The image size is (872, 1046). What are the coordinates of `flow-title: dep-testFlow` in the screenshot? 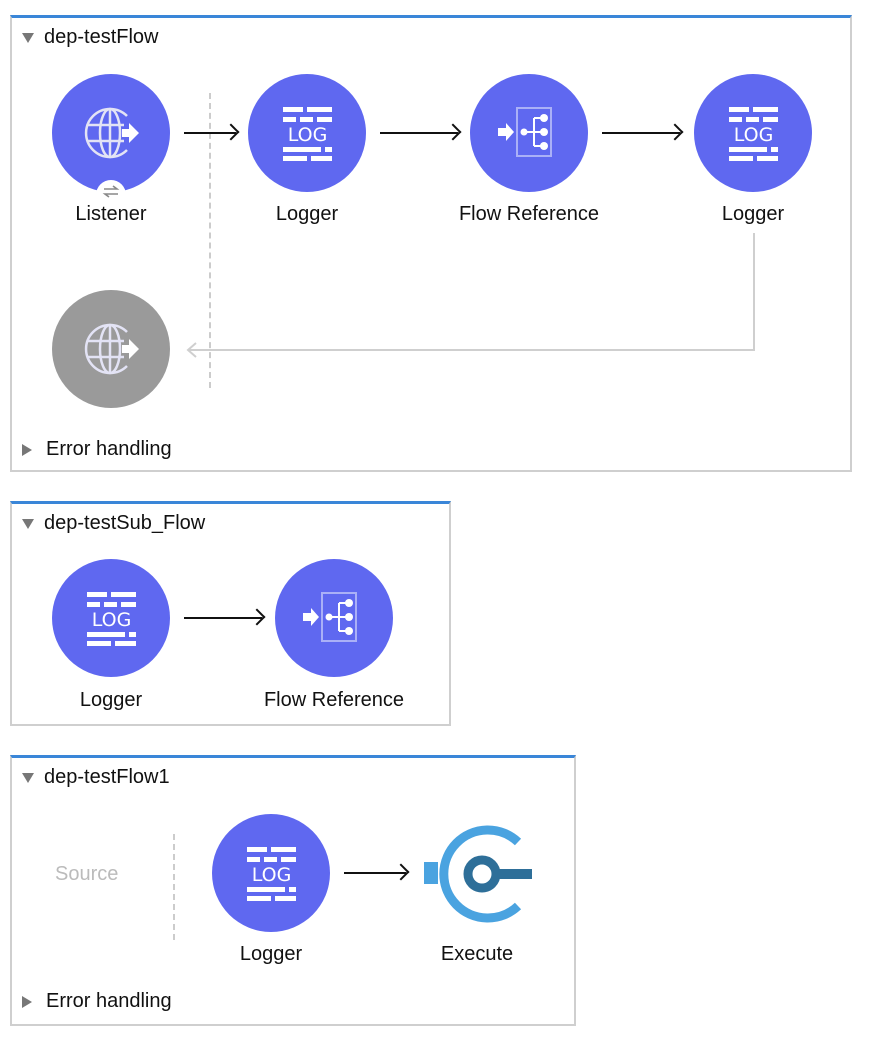 It's located at (101, 37).